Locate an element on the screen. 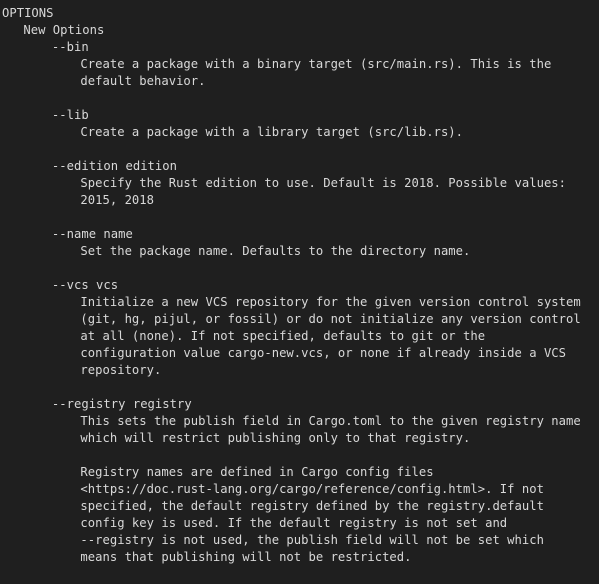  option-description: repository. is located at coordinates (121, 370).